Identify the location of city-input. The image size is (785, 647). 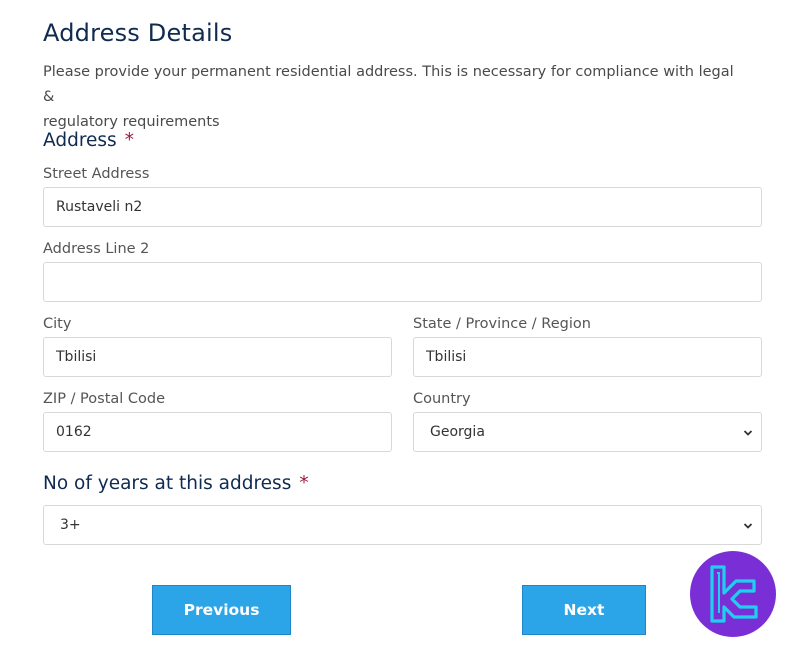
(217, 357).